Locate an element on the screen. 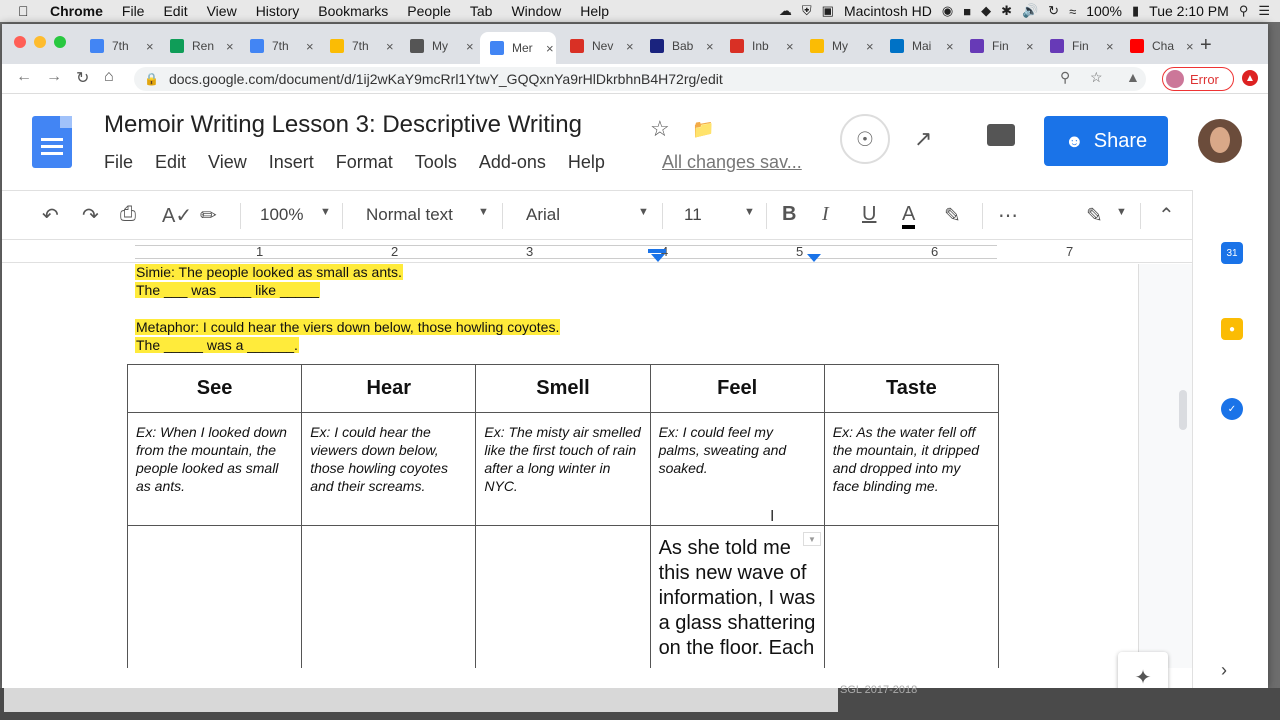  zoom-window-button is located at coordinates (60, 42).